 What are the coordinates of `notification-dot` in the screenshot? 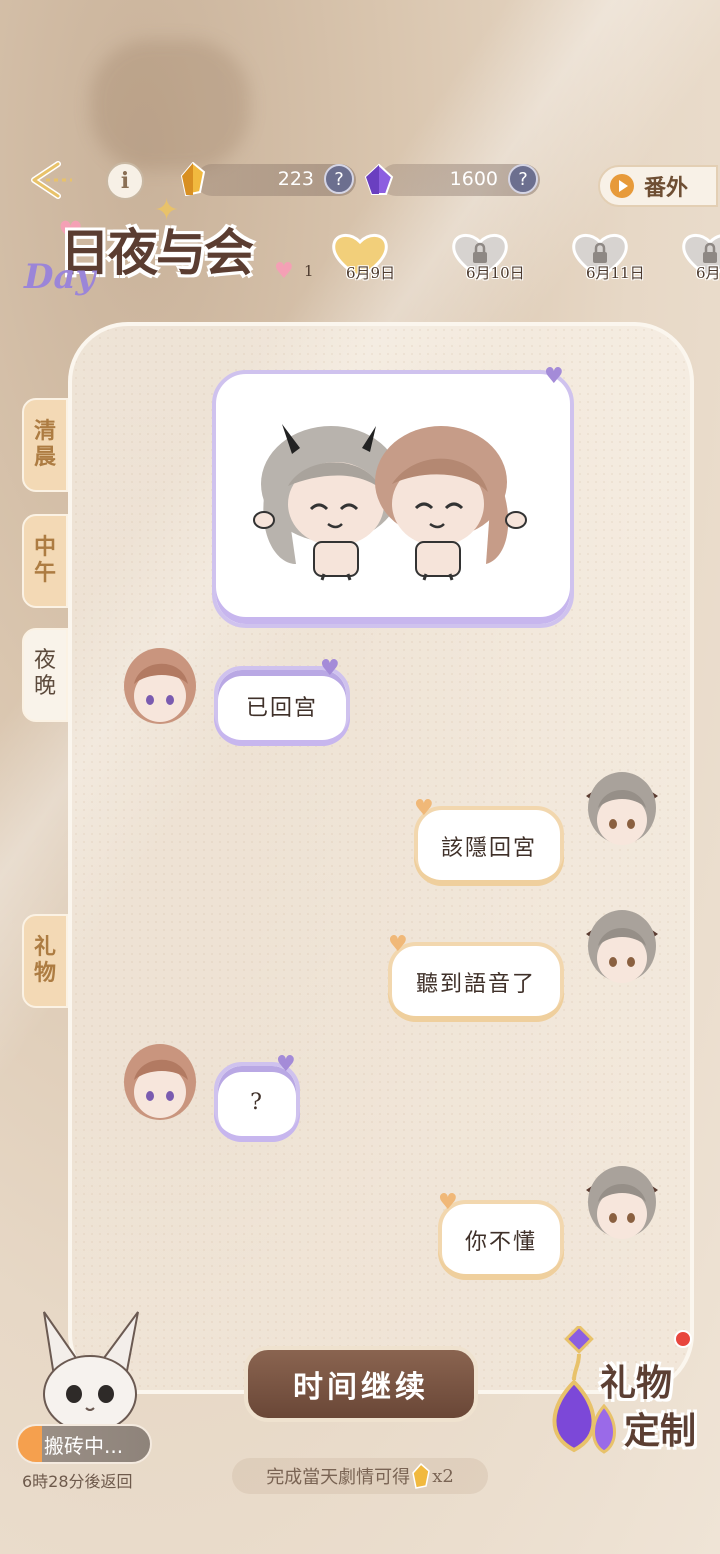 It's located at (683, 1339).